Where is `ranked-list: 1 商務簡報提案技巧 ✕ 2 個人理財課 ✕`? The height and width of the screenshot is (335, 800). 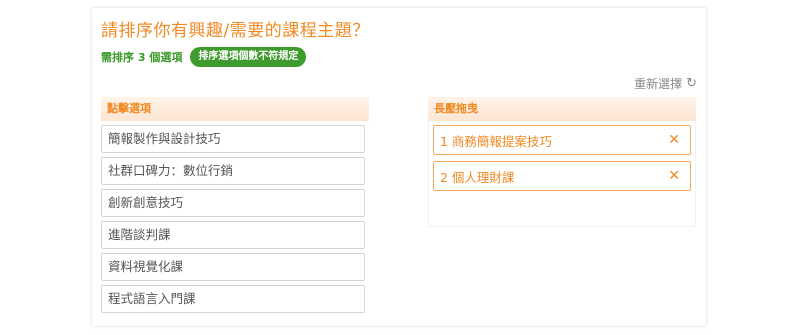 ranked-list: 1 商務簡報提案技巧 ✕ 2 個人理財課 ✕ is located at coordinates (562, 174).